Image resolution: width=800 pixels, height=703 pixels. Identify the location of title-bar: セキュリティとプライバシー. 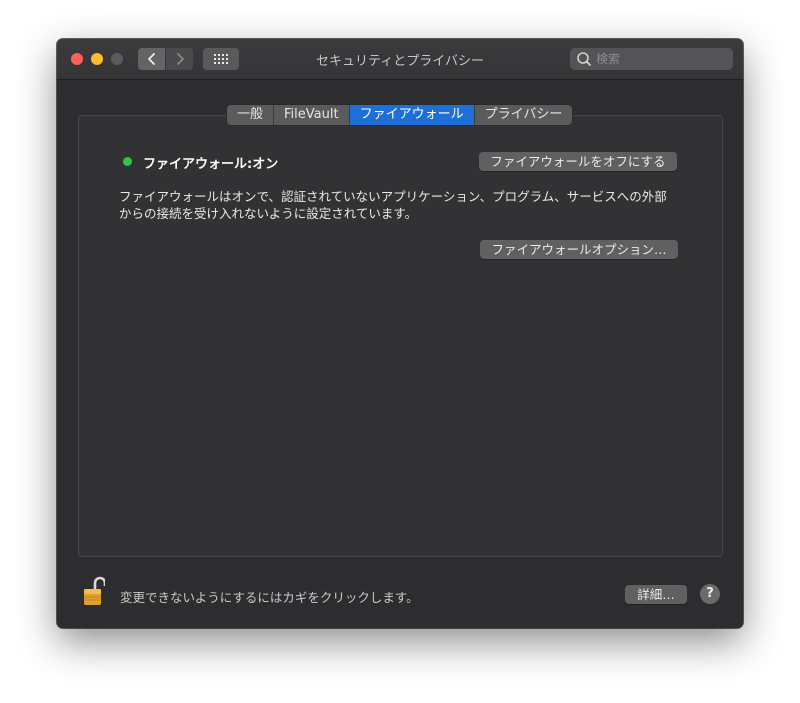
(400, 59).